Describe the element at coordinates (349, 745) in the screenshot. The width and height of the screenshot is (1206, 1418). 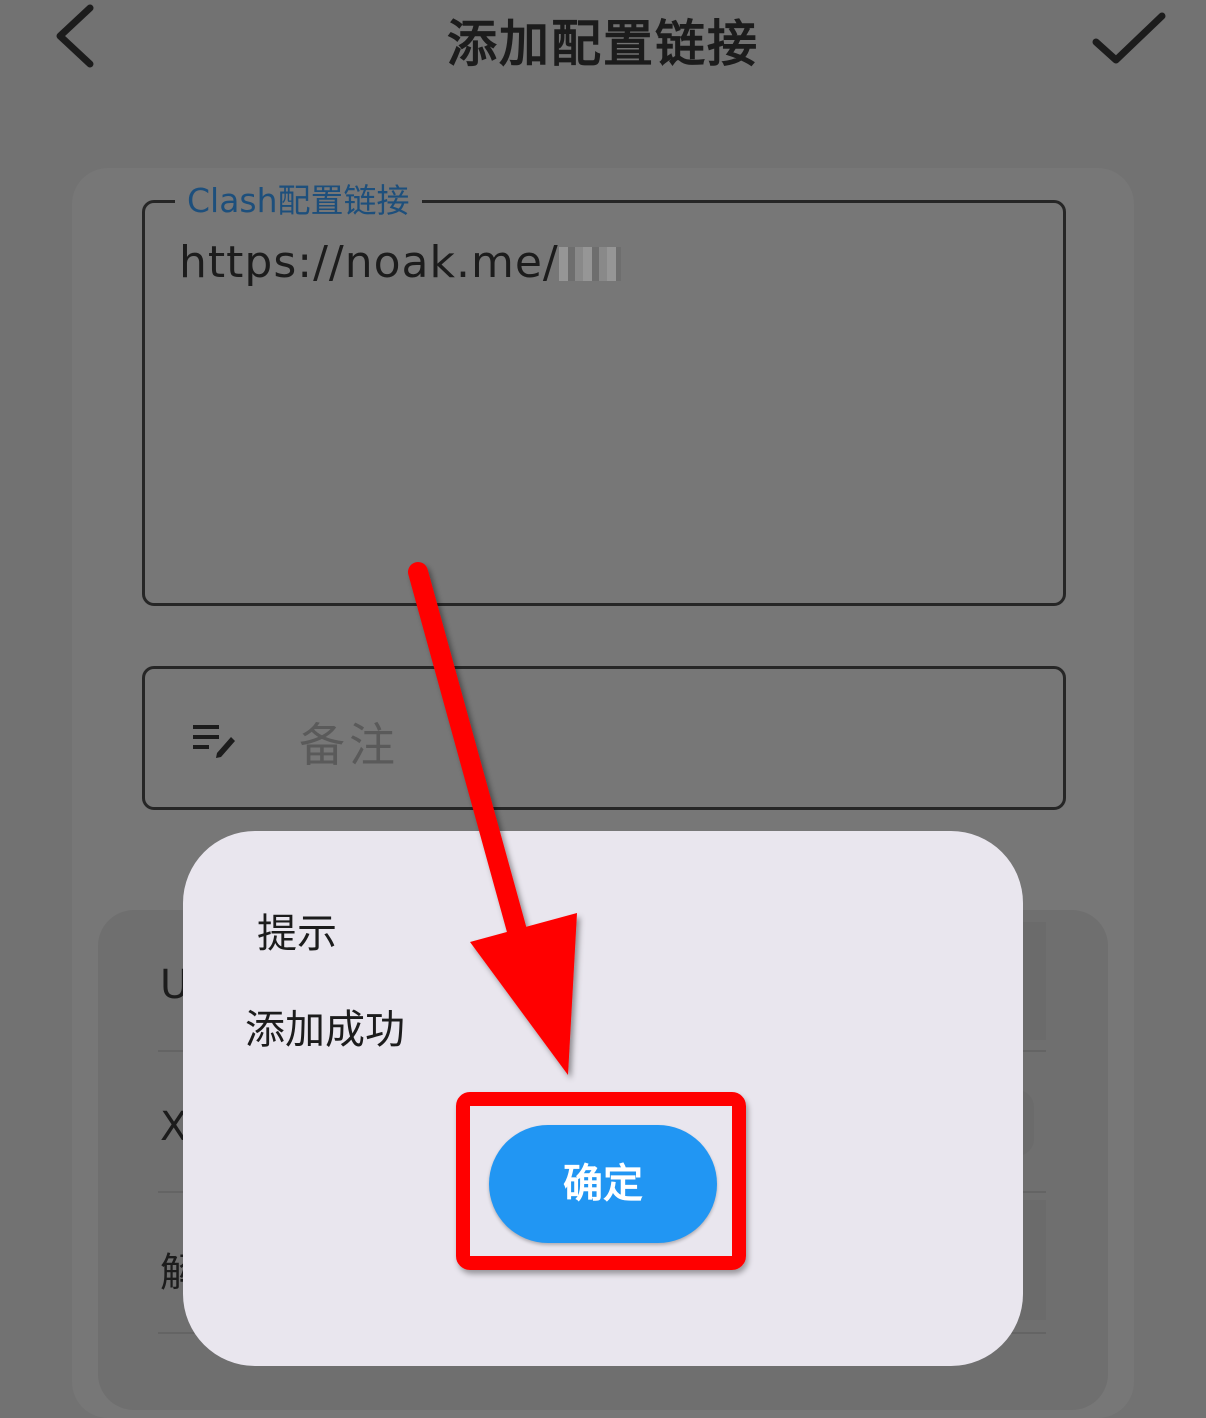
I see `note-placeholder: 备注` at that location.